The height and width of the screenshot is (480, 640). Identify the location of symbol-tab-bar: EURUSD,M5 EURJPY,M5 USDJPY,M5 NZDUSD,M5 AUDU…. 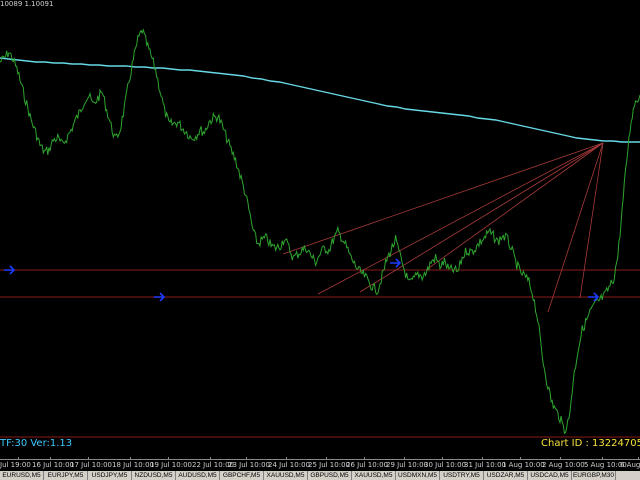
(320, 475).